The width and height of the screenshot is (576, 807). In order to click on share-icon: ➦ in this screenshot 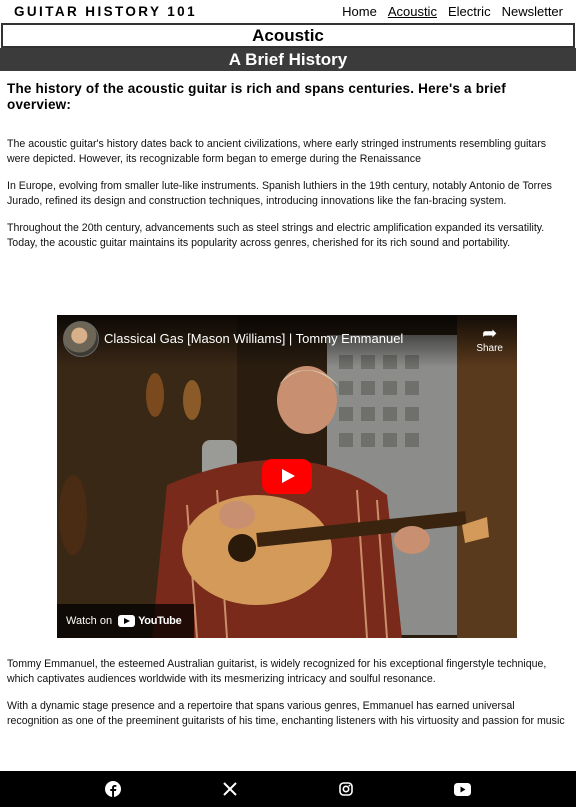, I will do `click(490, 333)`.